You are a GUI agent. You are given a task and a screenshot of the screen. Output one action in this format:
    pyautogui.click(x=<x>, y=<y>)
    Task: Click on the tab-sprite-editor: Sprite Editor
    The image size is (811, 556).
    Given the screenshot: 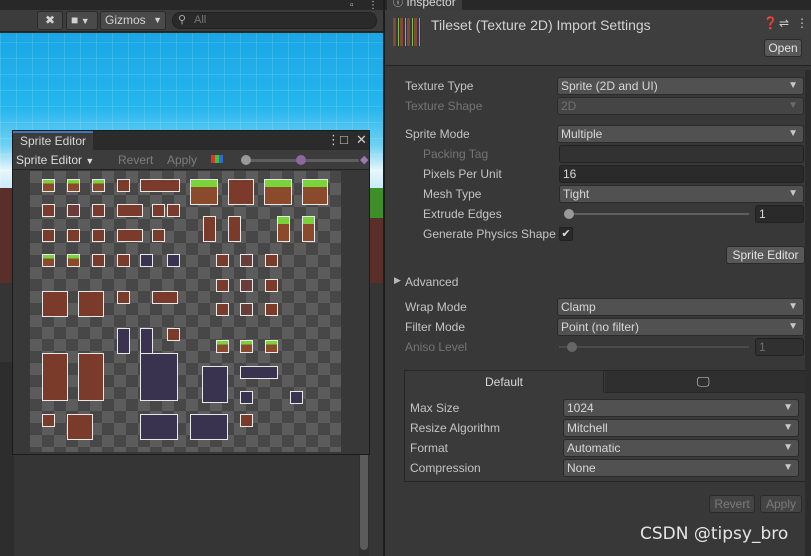 What is the action you would take?
    pyautogui.click(x=53, y=140)
    